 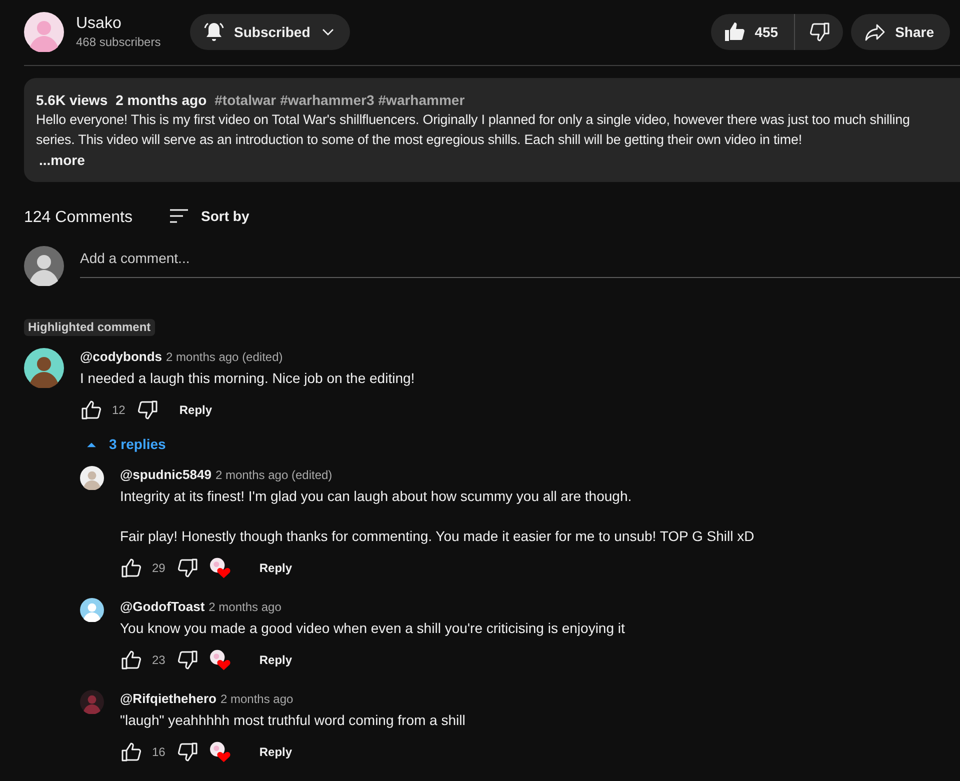 I want to click on upload-date: 2 months ago, so click(x=161, y=100).